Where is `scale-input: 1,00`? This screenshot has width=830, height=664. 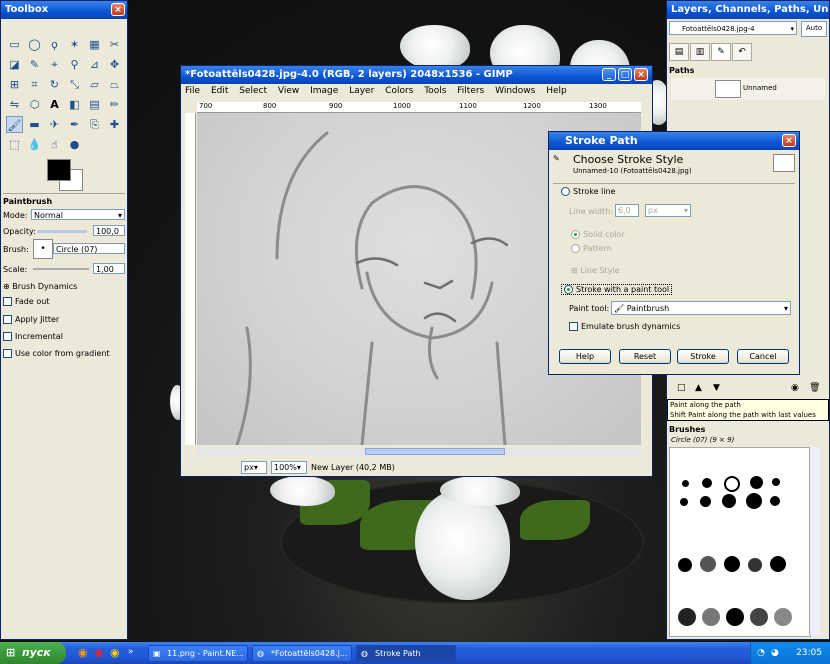
scale-input: 1,00 is located at coordinates (109, 268).